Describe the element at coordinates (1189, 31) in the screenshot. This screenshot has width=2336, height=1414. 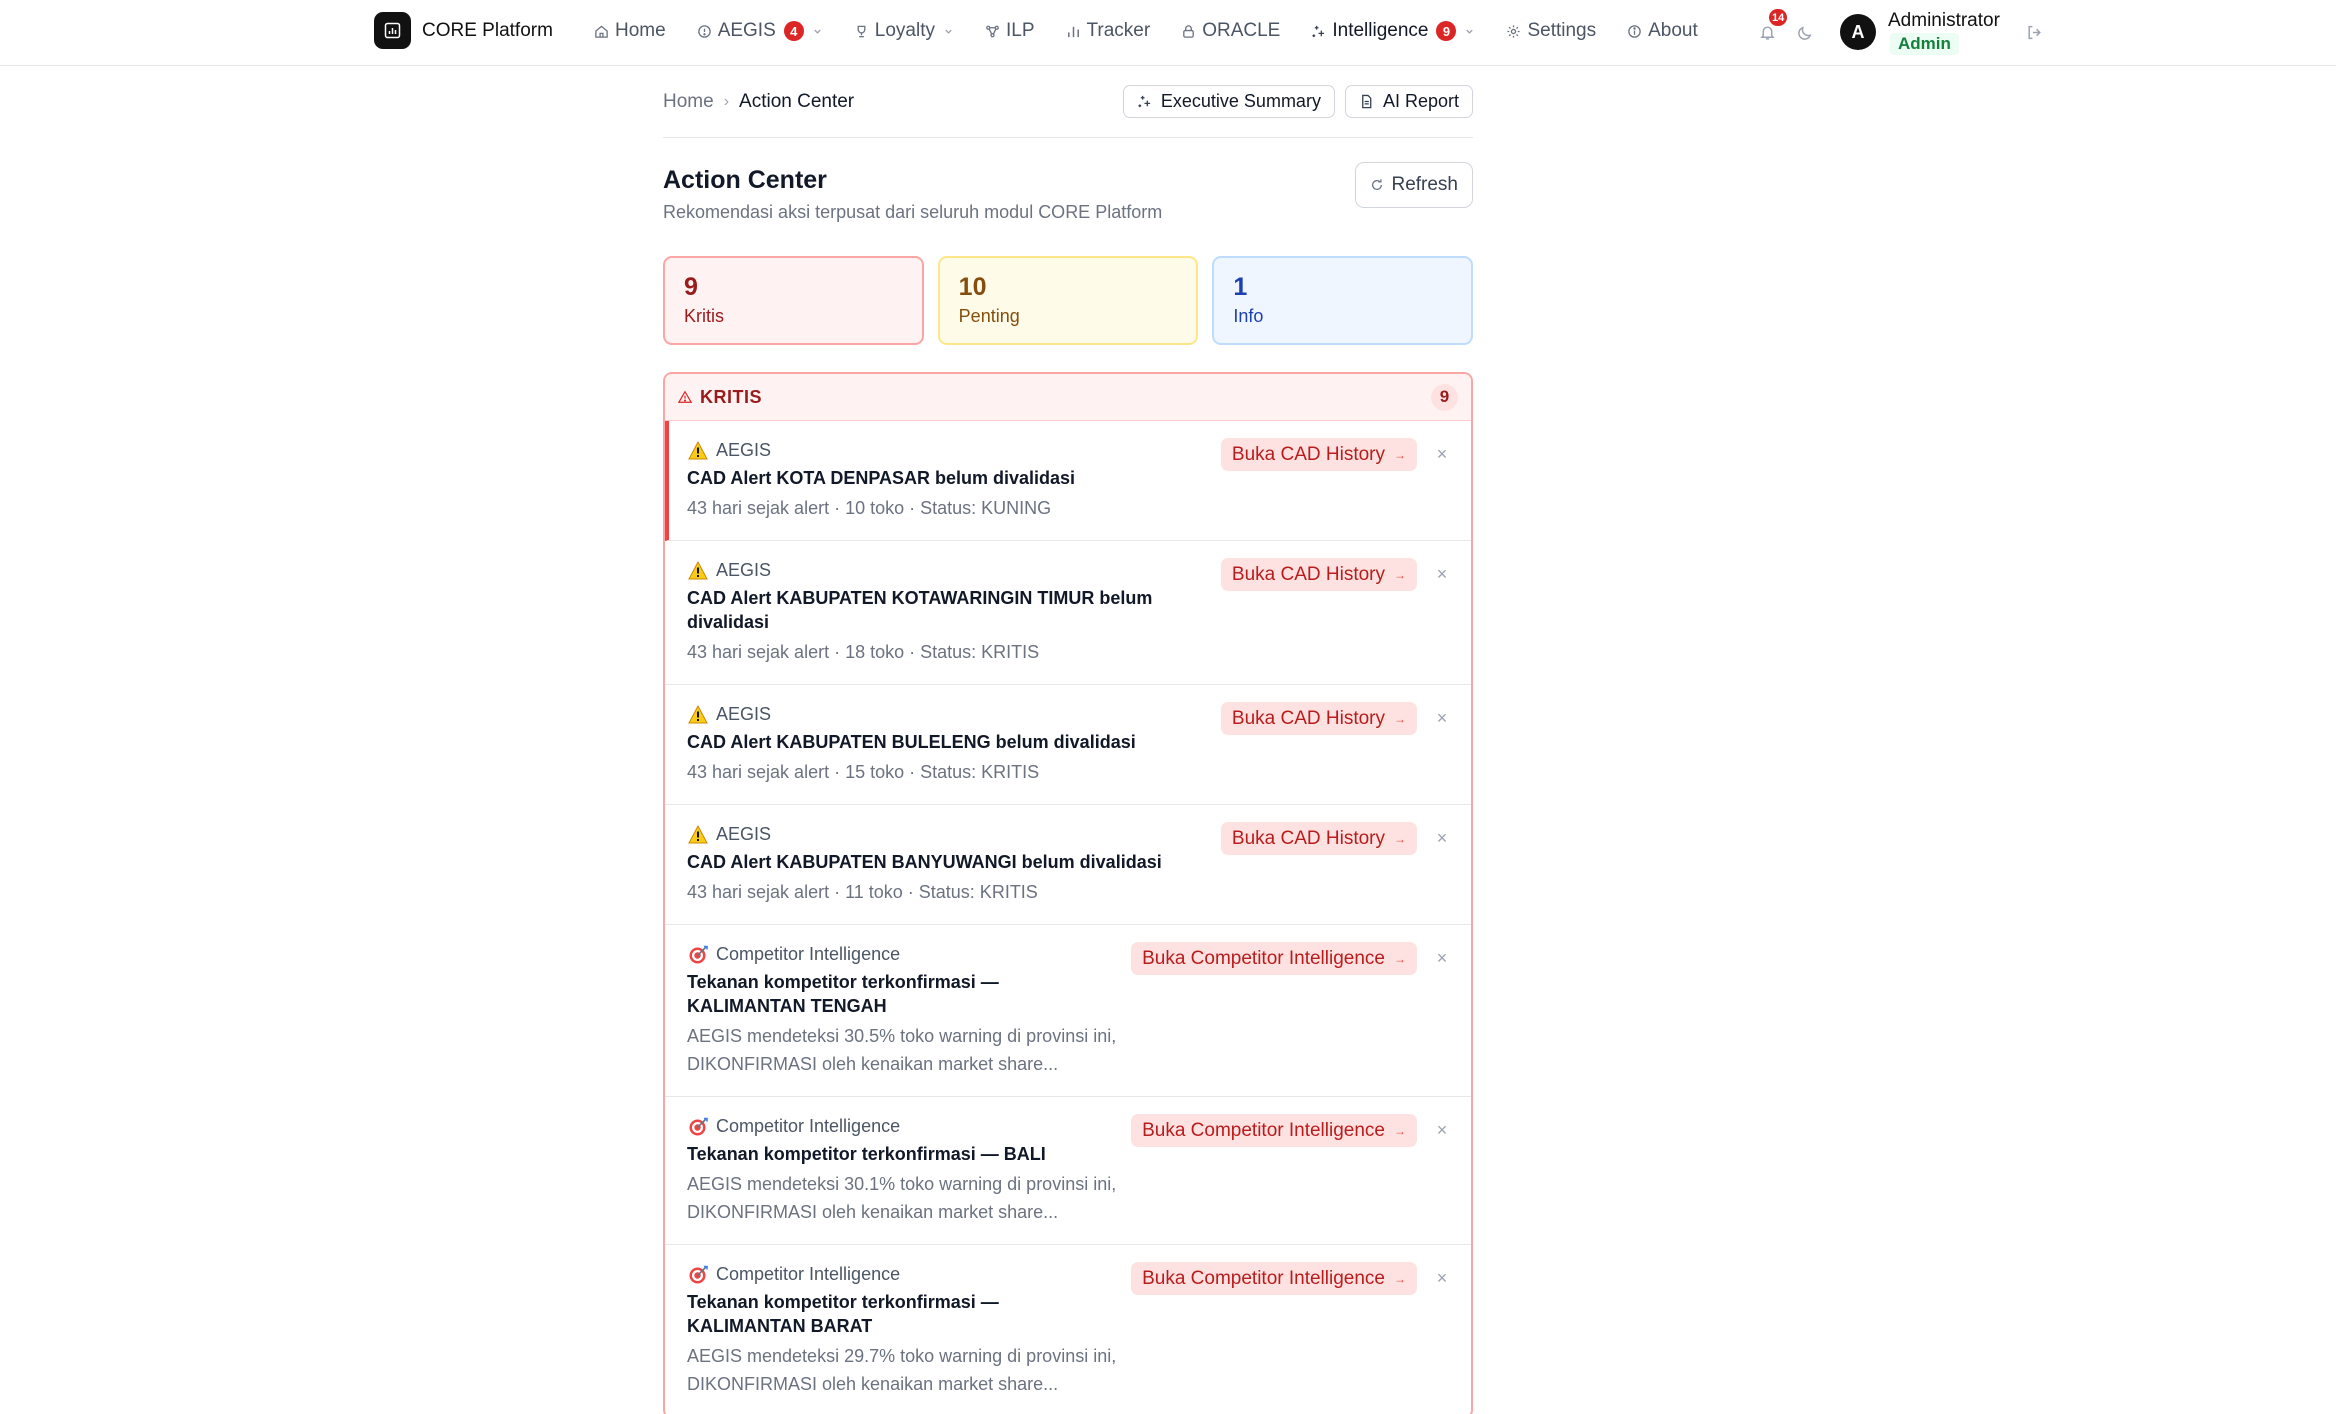
I see `lock-icon` at that location.